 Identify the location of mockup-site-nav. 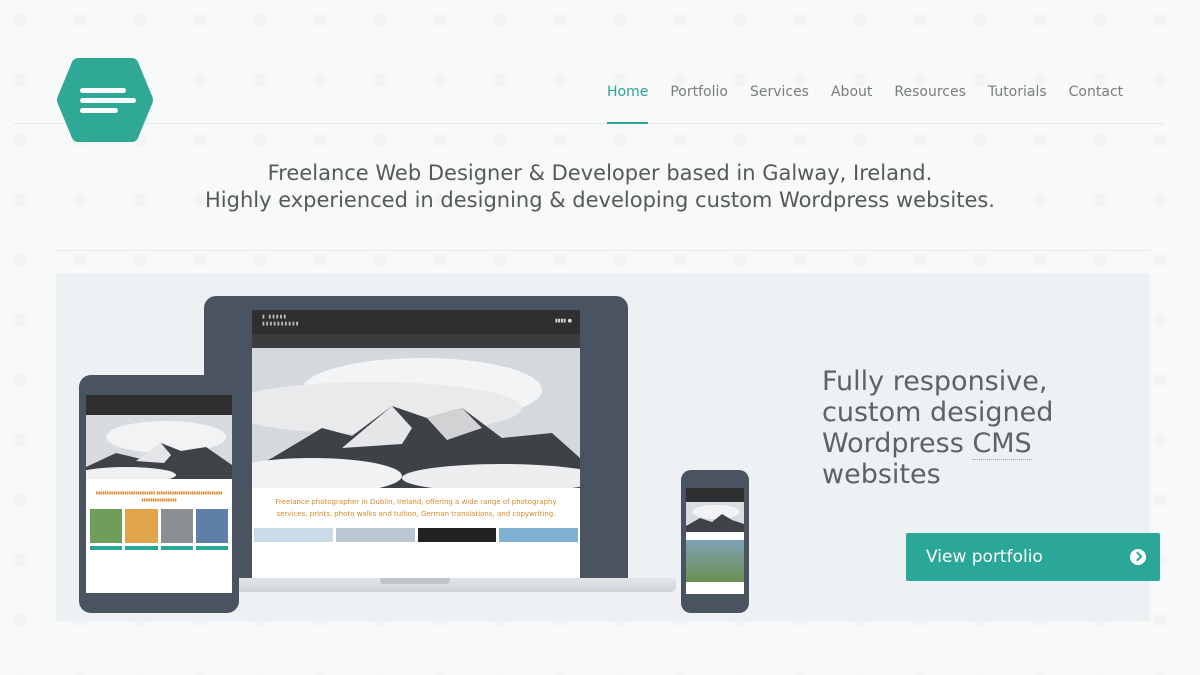
(416, 341).